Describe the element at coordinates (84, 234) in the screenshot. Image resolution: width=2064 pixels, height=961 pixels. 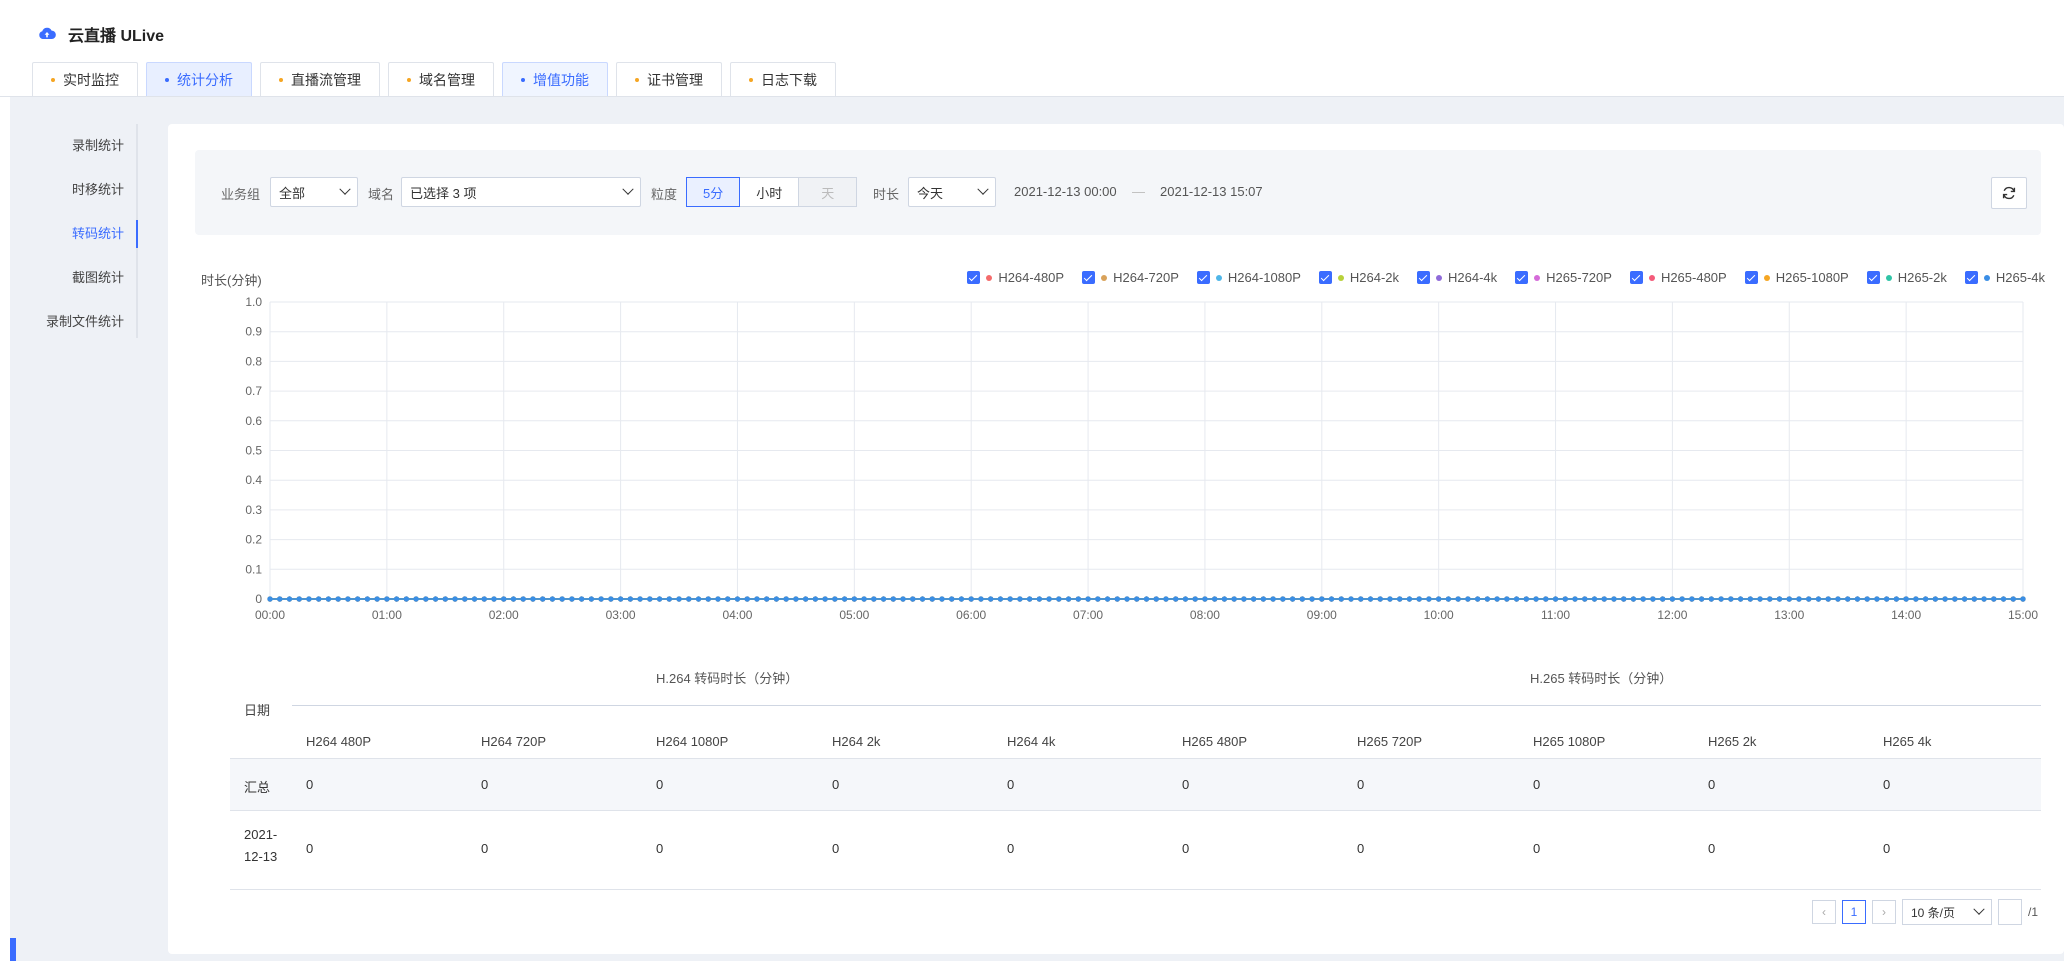
I see `sidebar-item-transcode-stats: 转码统计` at that location.